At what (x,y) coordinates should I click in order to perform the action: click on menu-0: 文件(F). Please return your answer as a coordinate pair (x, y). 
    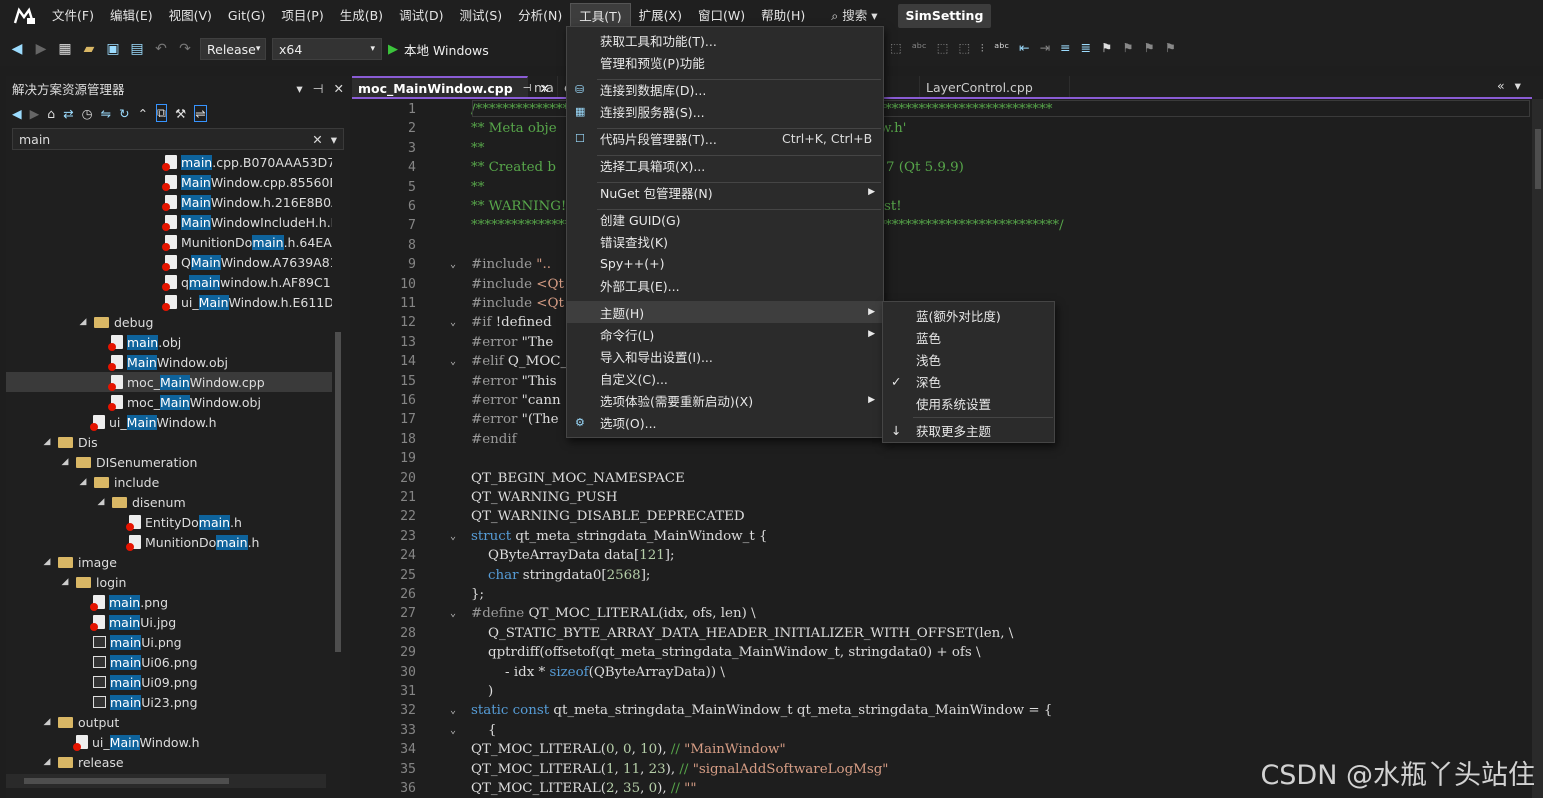
    Looking at the image, I should click on (73, 16).